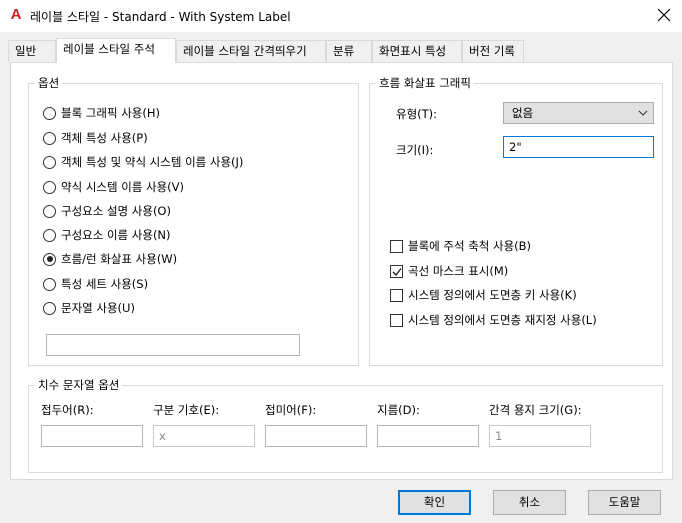 The height and width of the screenshot is (523, 682). I want to click on radio-use-short-system-name: 약식 시스템 이름 사용(V), so click(113, 187).